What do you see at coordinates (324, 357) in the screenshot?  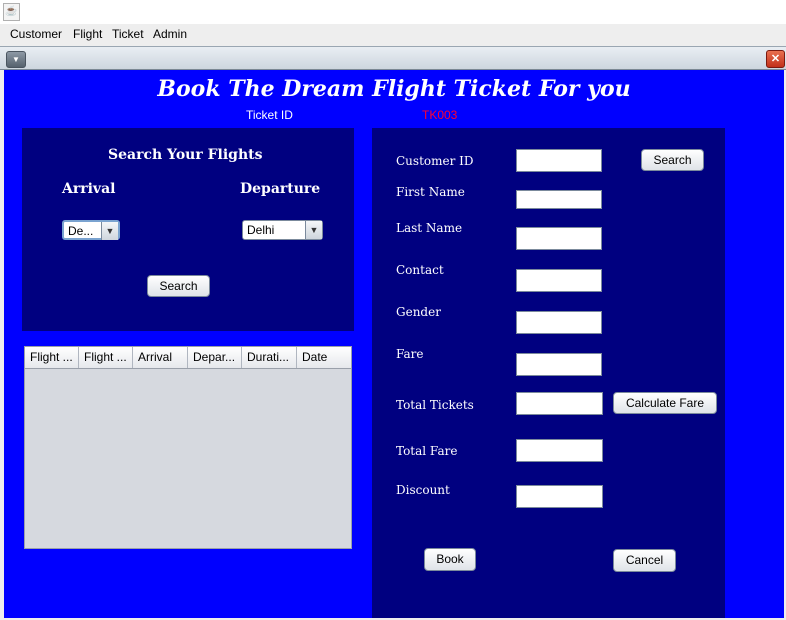 I see `column-header: Date` at bounding box center [324, 357].